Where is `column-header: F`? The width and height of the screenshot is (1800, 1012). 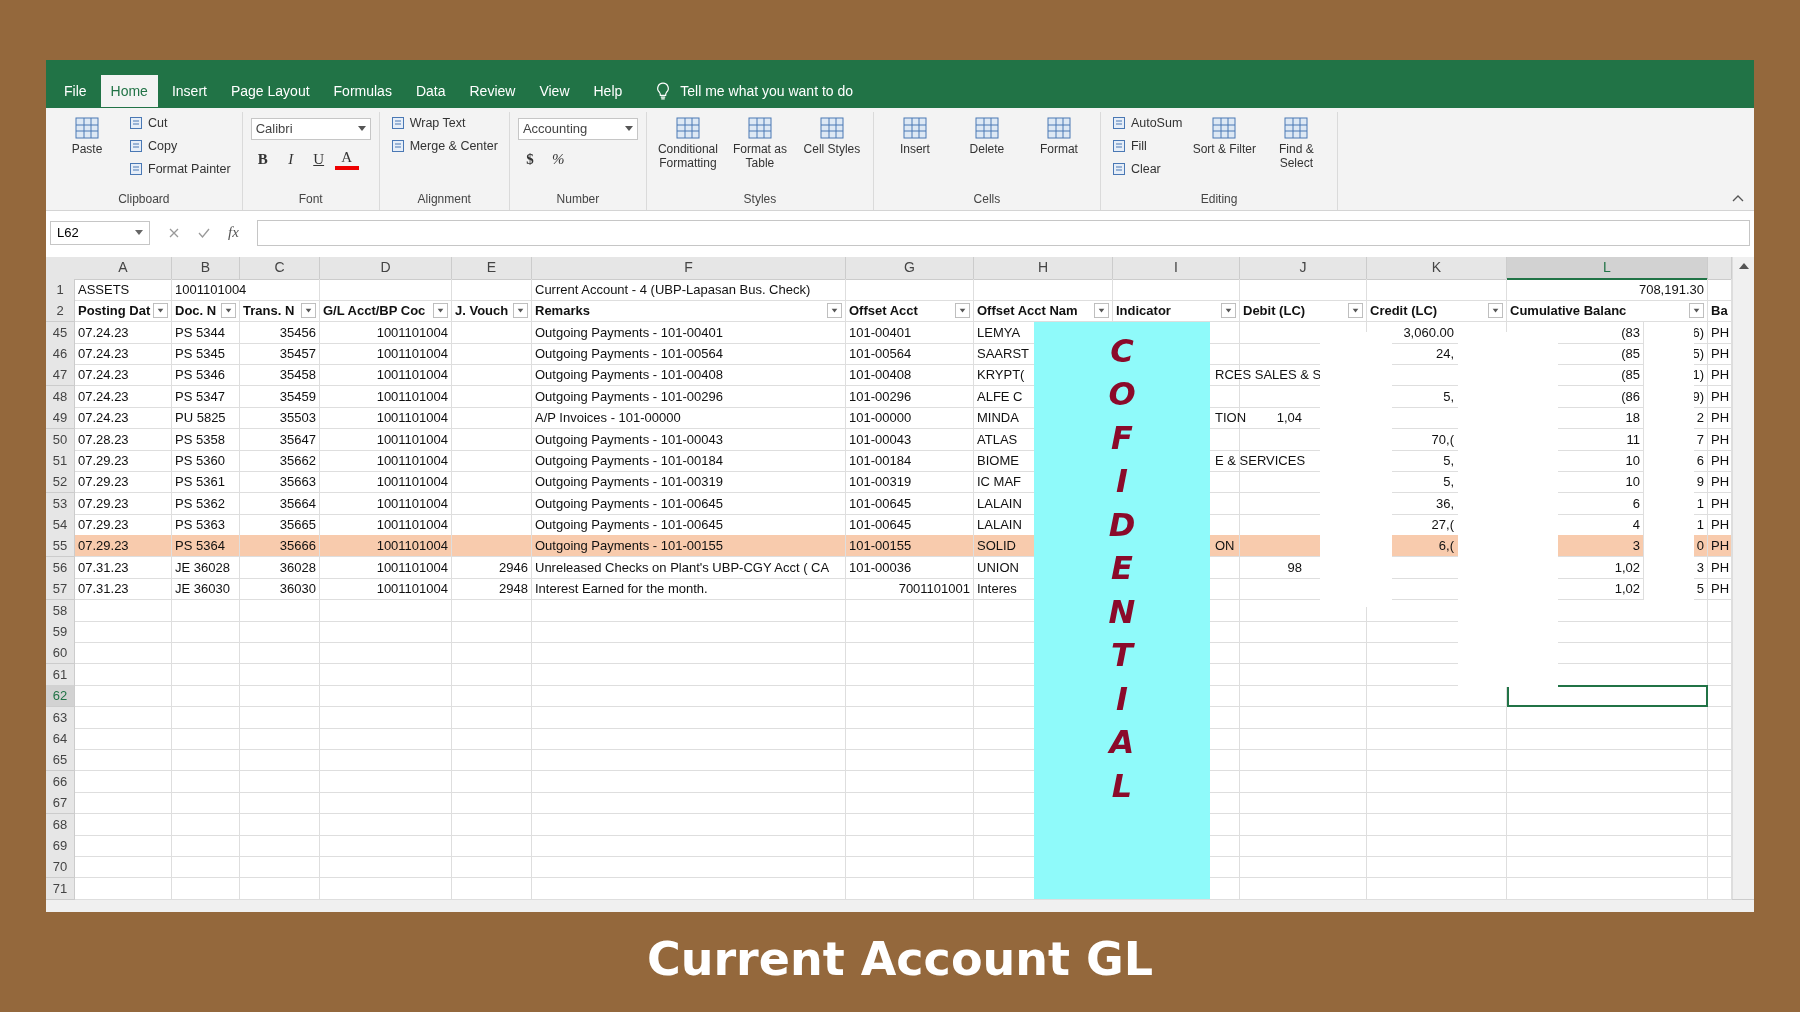 column-header: F is located at coordinates (689, 268).